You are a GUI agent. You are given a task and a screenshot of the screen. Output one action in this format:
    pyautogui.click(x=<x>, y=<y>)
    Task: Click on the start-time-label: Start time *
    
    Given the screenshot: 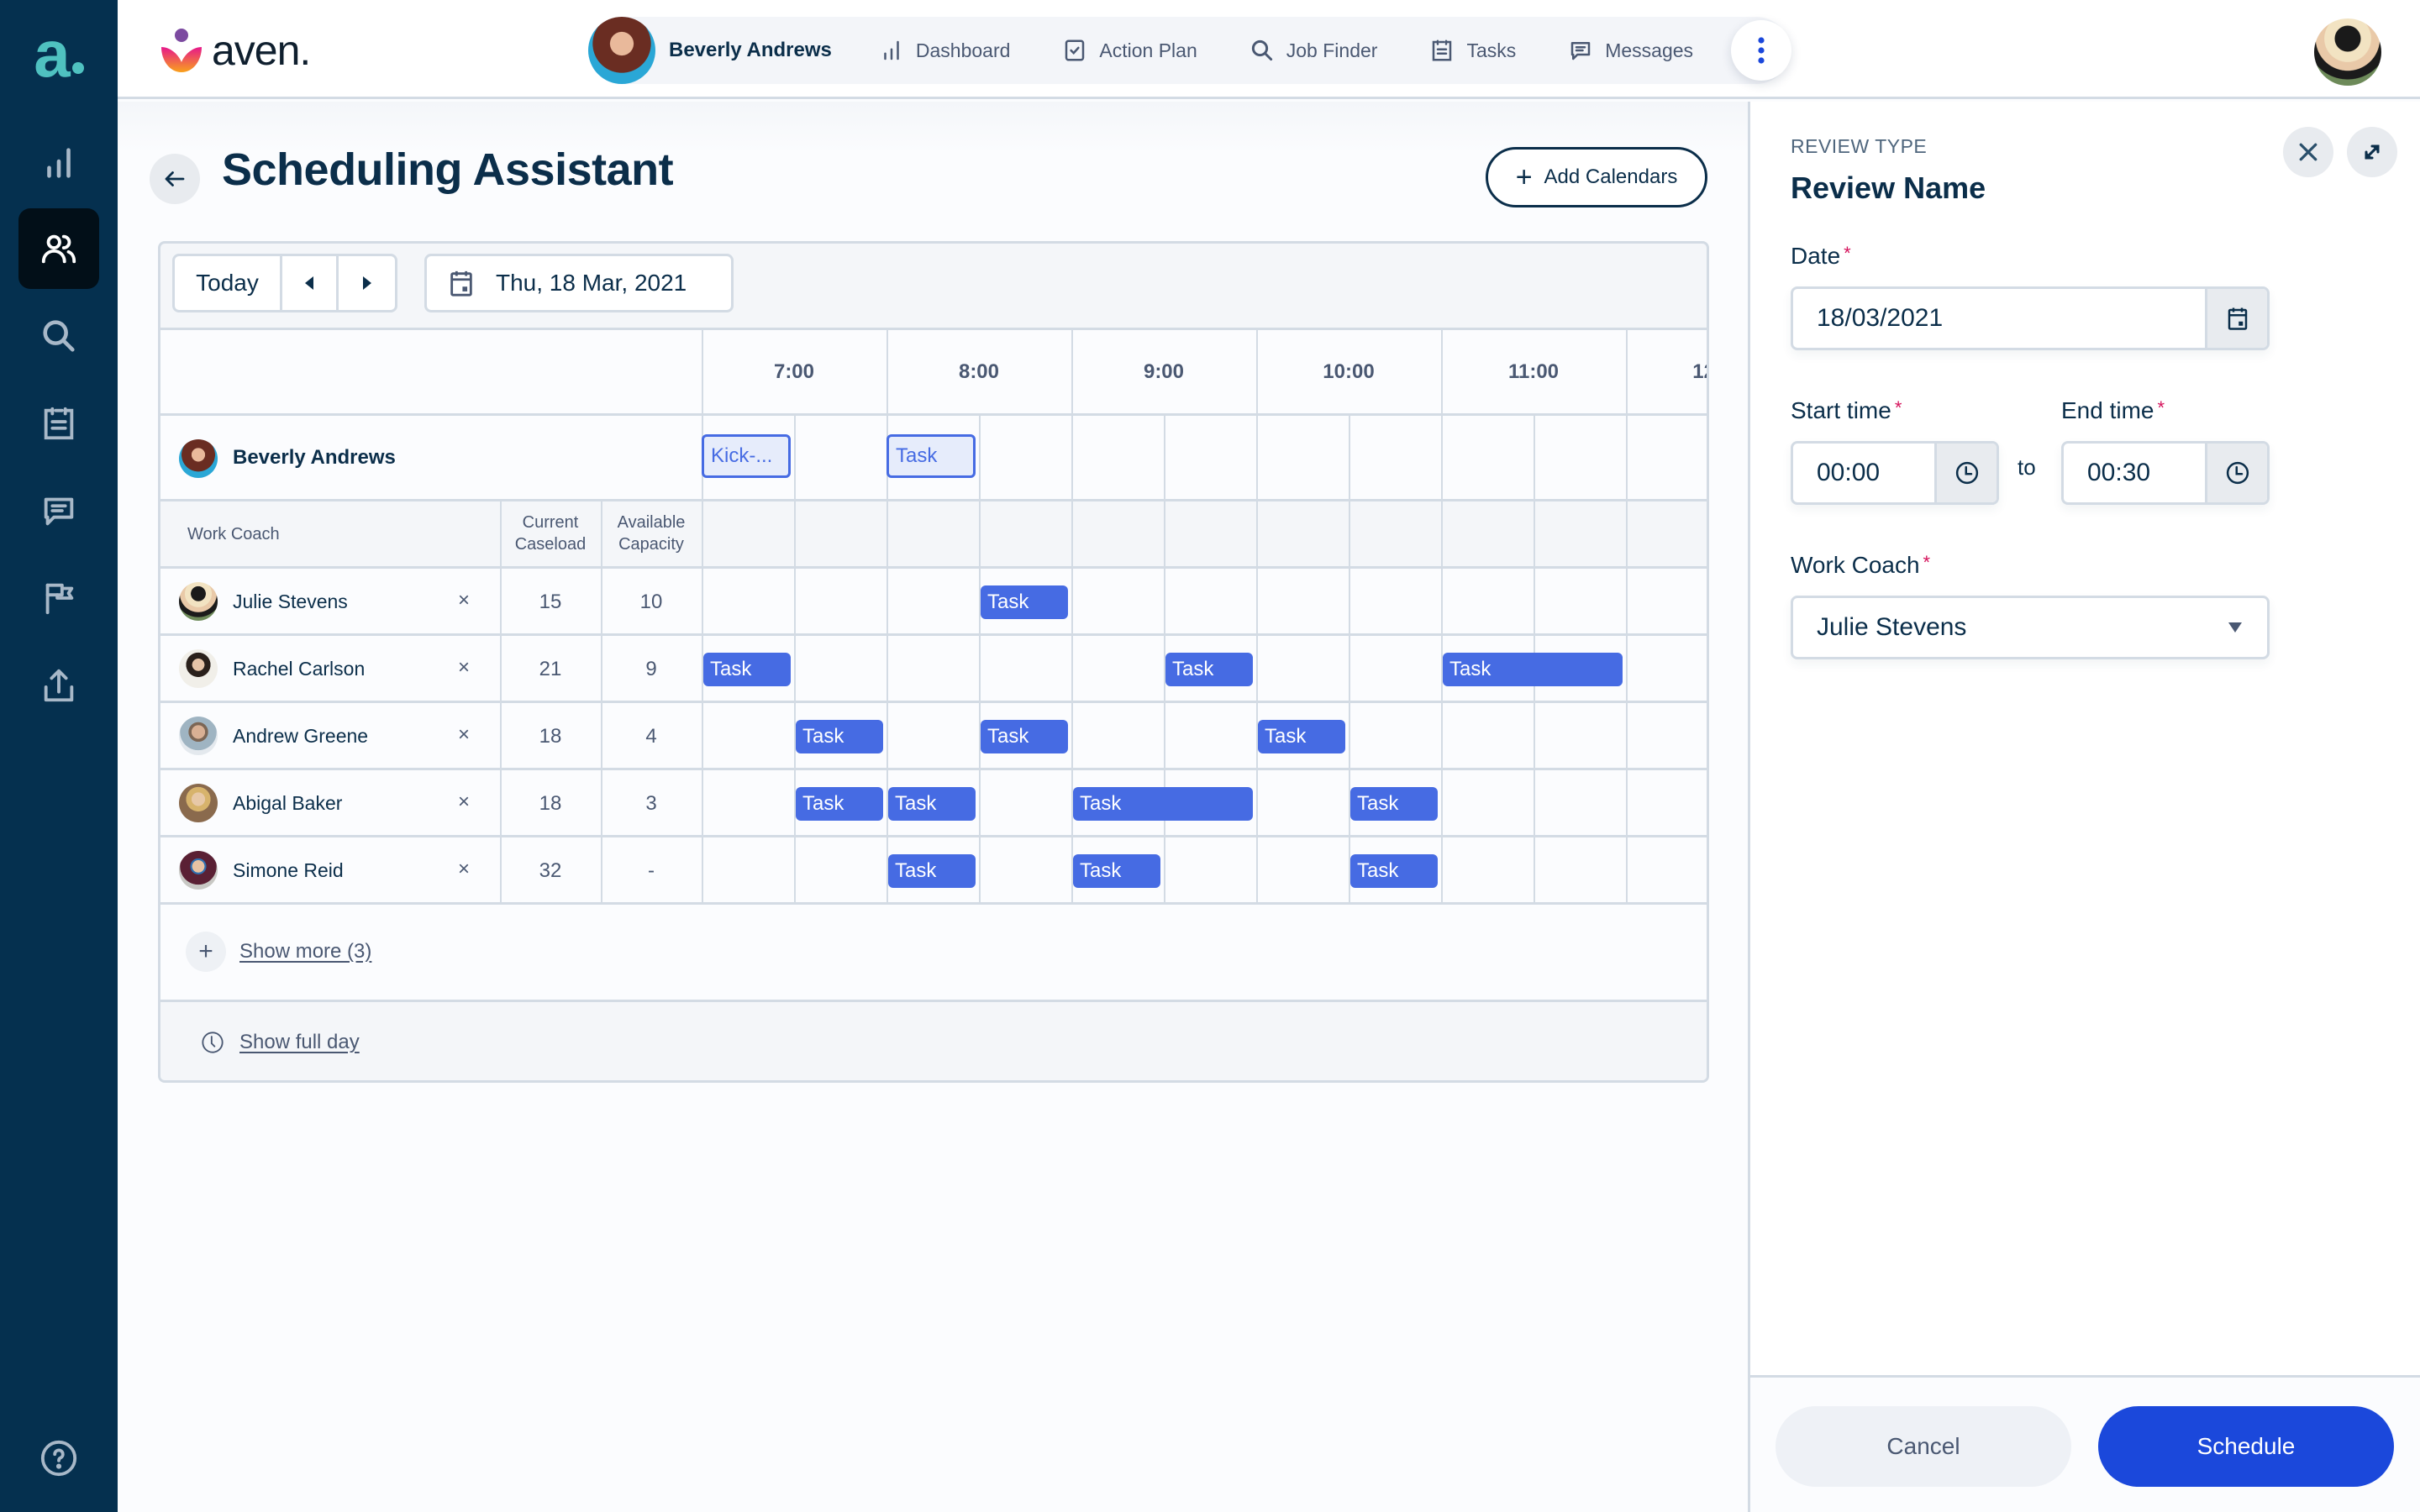 What is the action you would take?
    pyautogui.click(x=1847, y=410)
    